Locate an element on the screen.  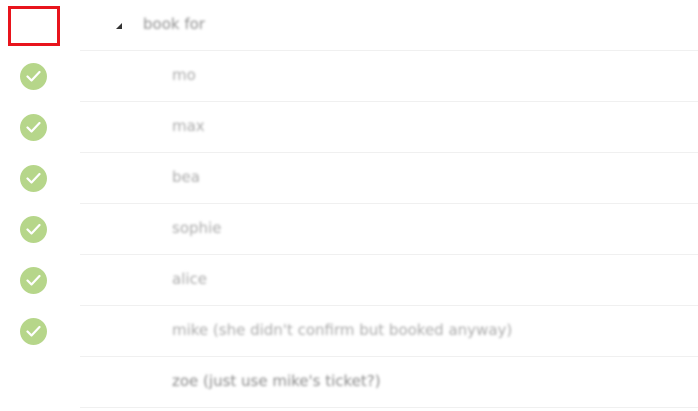
task-row: zoe (just use mike's ticket?) is located at coordinates (349, 382).